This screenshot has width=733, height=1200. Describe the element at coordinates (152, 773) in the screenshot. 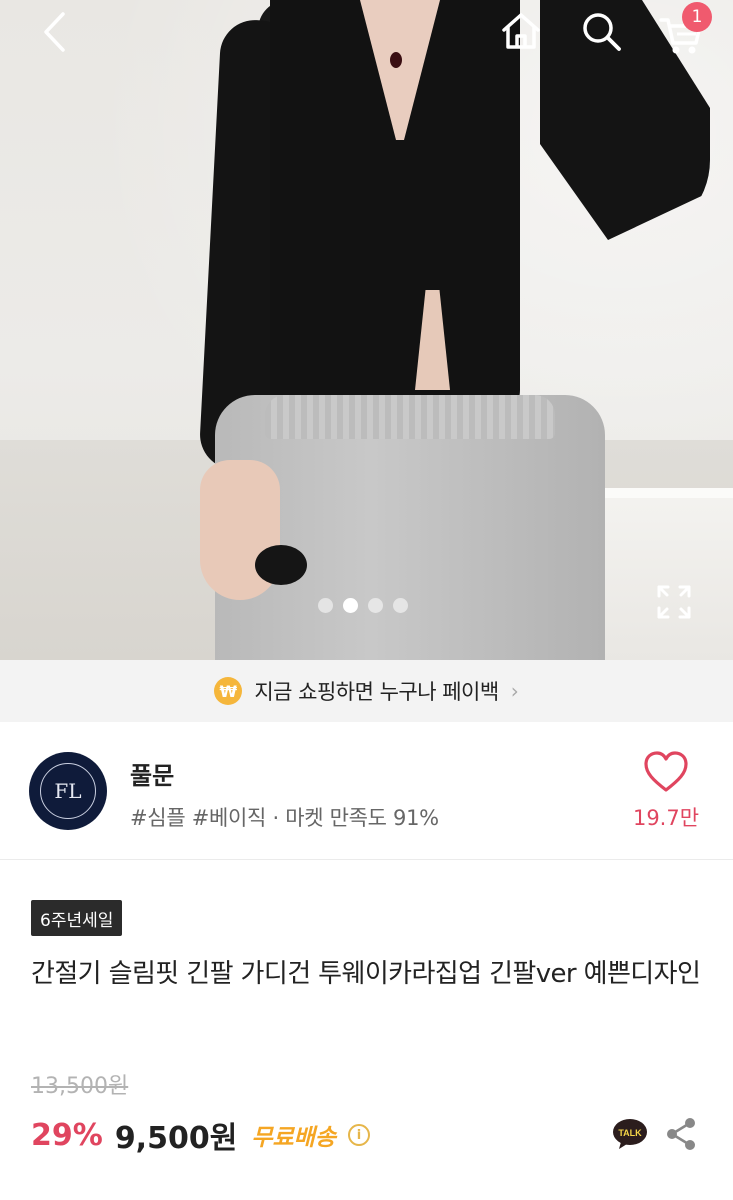

I see `shop-name: 풀문` at that location.